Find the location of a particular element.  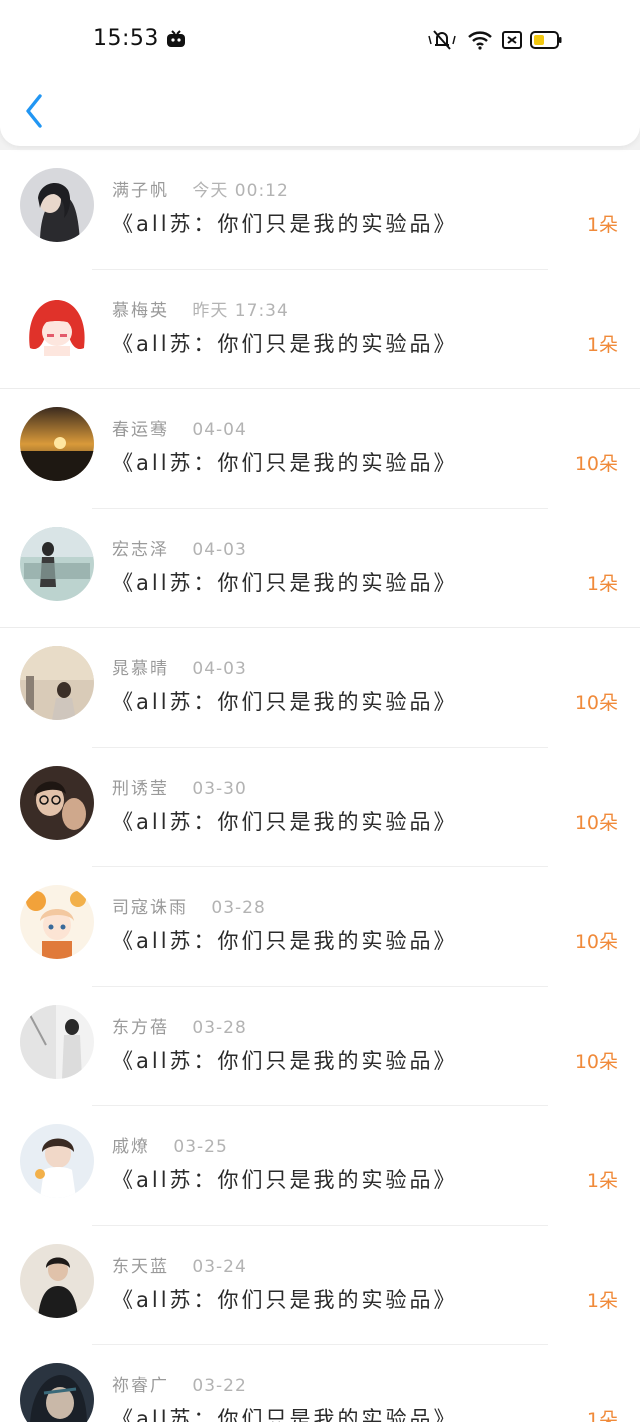

list-item: 慕梅英 昨天 17:34 《all苏：你们只是我的实验品》 1朵 is located at coordinates (320, 329).